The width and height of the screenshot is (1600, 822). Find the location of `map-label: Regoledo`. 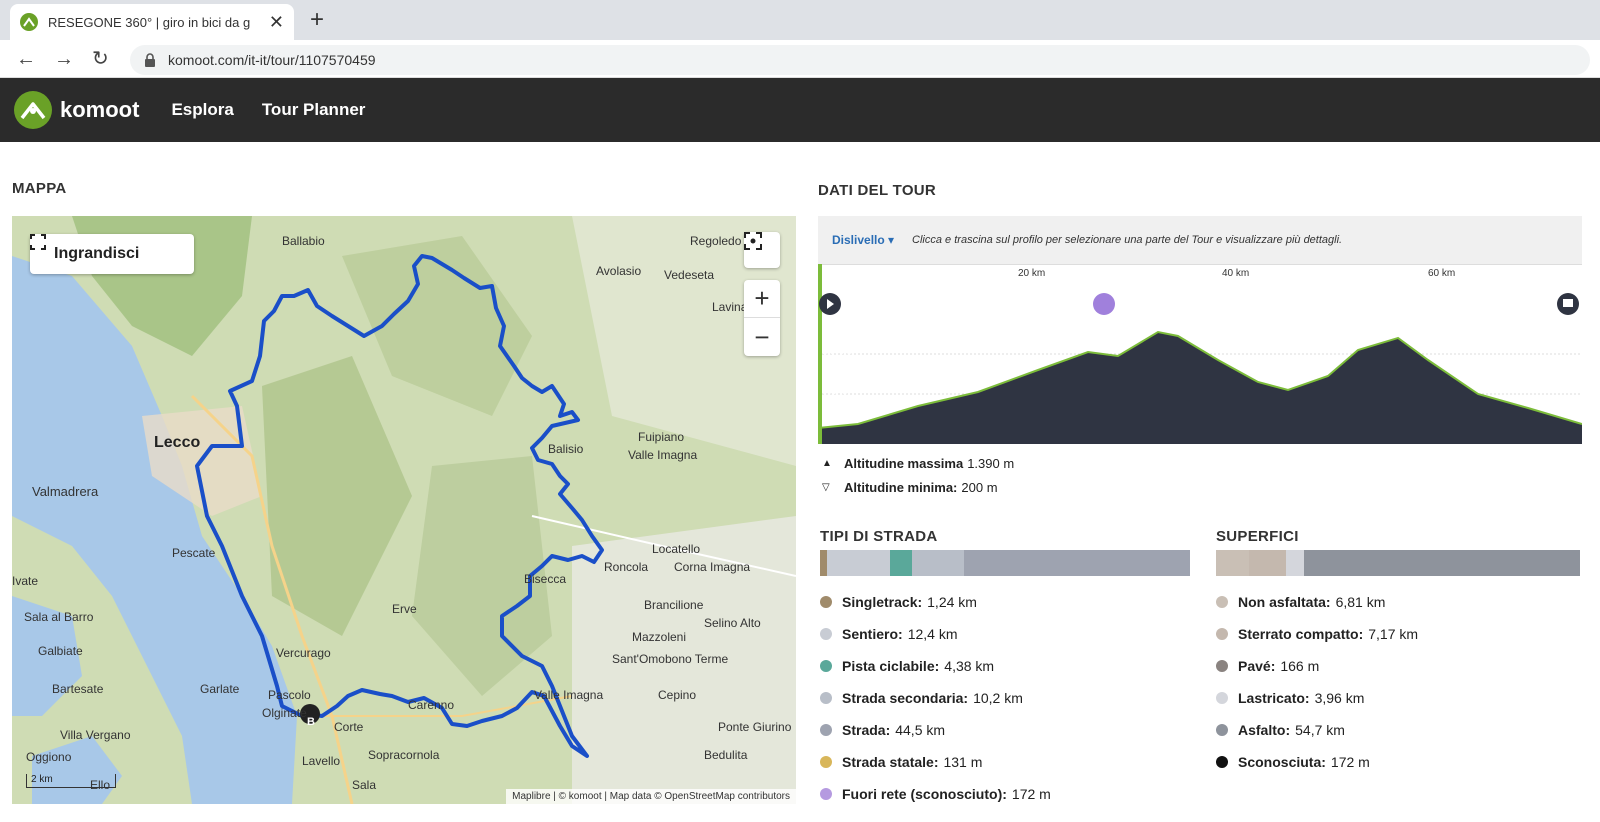

map-label: Regoledo is located at coordinates (716, 241).